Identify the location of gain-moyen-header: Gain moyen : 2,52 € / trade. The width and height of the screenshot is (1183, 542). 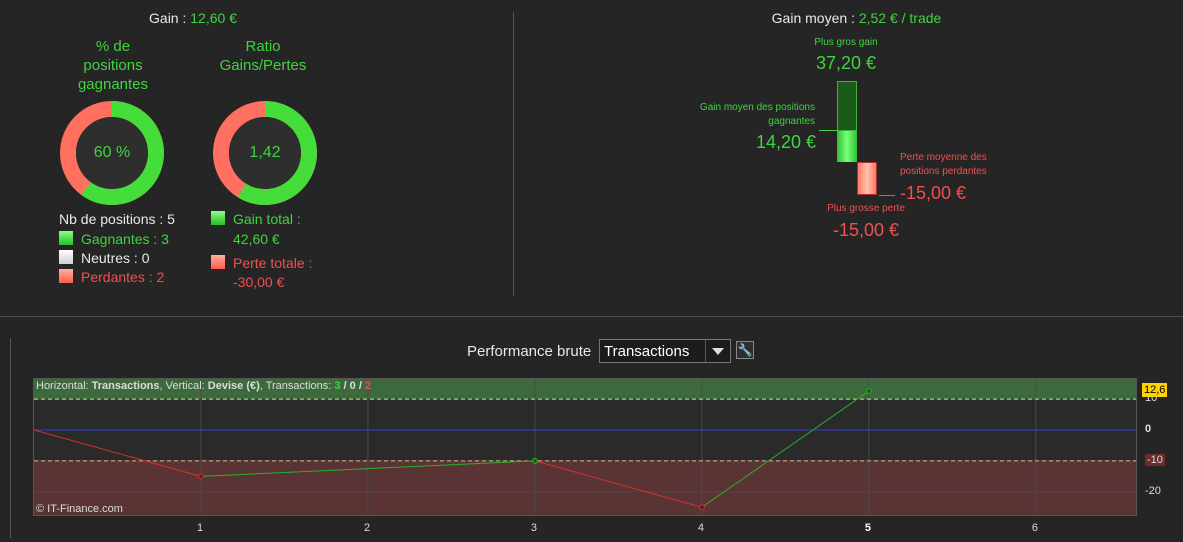
(856, 18).